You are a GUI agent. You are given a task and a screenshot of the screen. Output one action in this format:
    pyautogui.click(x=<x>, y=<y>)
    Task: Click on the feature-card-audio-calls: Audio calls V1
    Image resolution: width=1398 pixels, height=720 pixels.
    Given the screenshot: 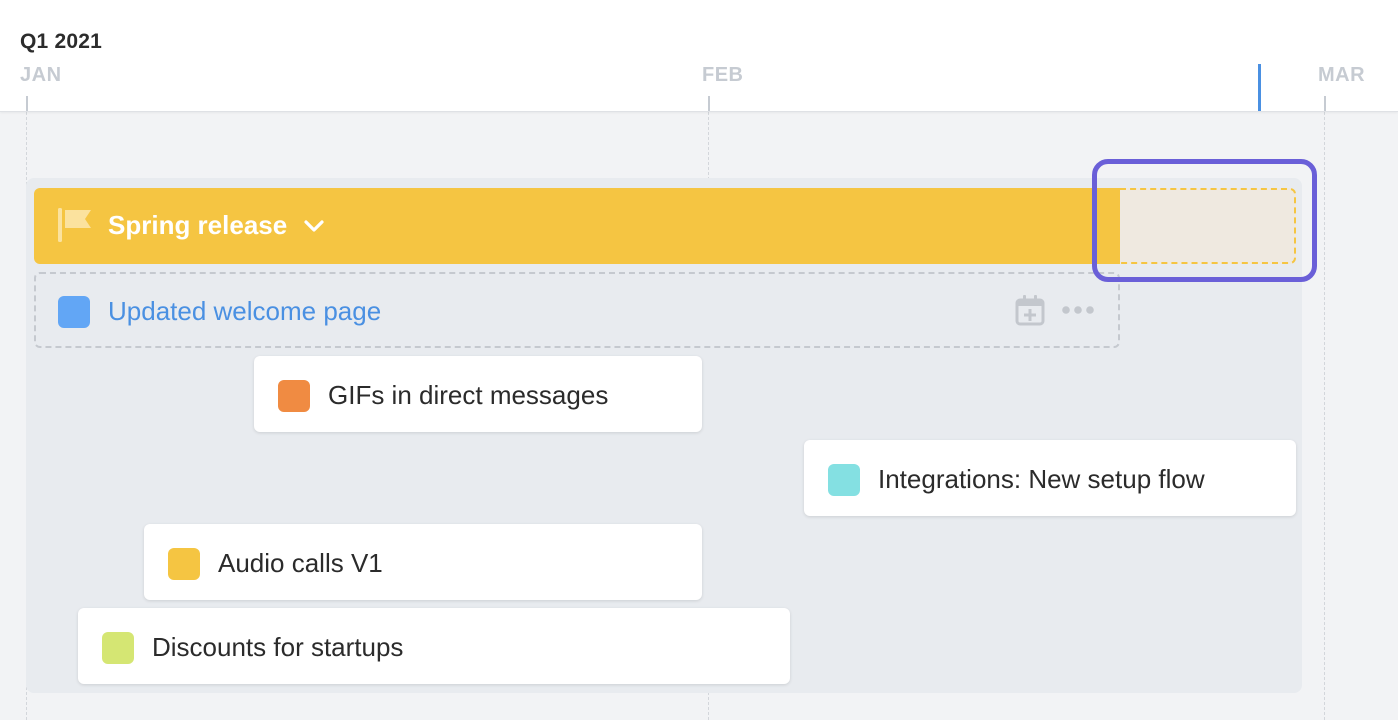 What is the action you would take?
    pyautogui.click(x=423, y=562)
    